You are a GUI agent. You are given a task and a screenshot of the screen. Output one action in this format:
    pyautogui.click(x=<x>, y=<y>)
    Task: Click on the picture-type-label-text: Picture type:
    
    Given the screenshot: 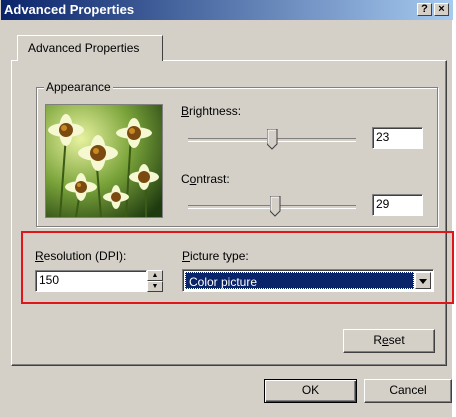 What is the action you would take?
    pyautogui.click(x=215, y=256)
    